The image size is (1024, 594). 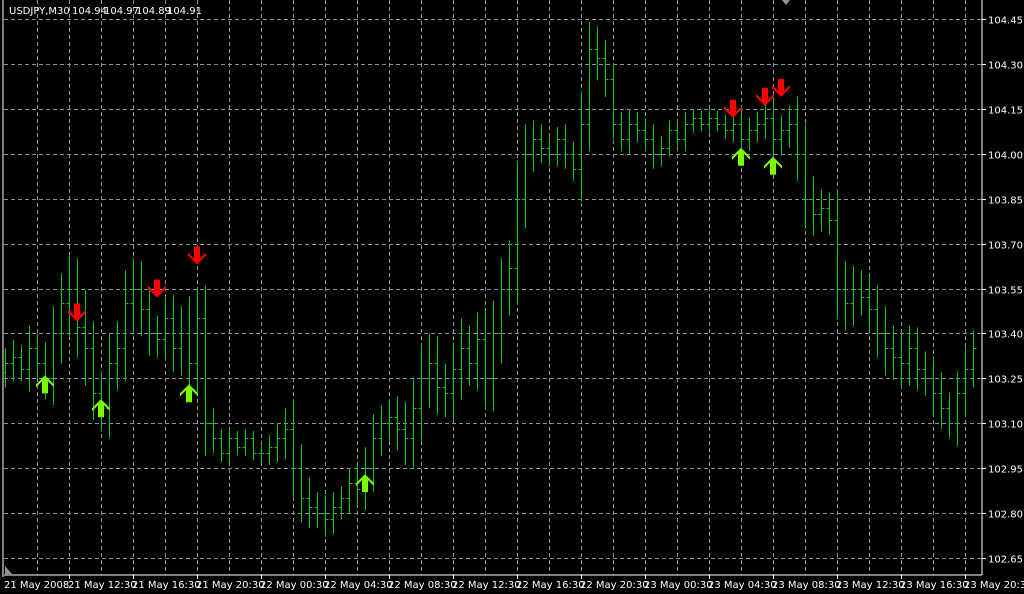 I want to click on high-value: 104.97, so click(x=121, y=11).